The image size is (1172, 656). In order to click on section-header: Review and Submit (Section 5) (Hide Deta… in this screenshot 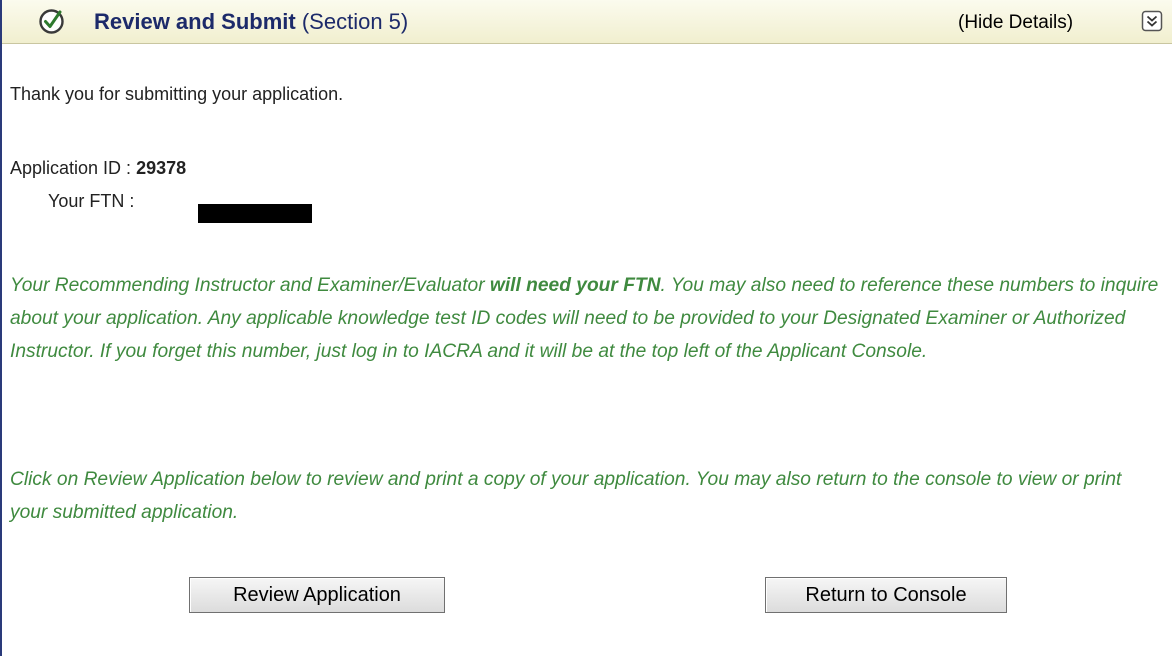, I will do `click(587, 22)`.